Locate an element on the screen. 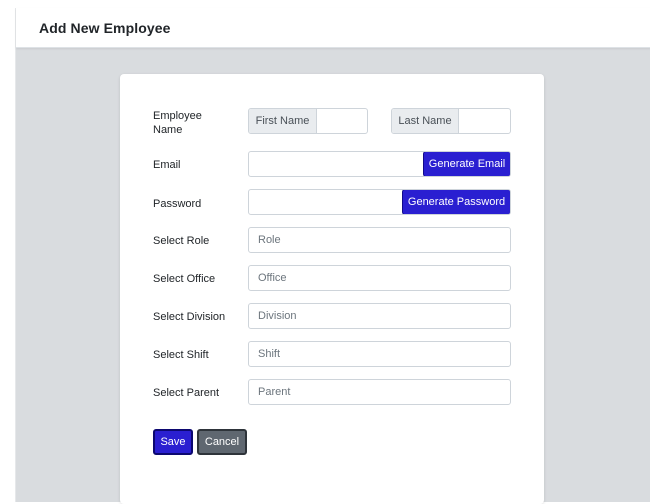  save-button: Save is located at coordinates (173, 442).